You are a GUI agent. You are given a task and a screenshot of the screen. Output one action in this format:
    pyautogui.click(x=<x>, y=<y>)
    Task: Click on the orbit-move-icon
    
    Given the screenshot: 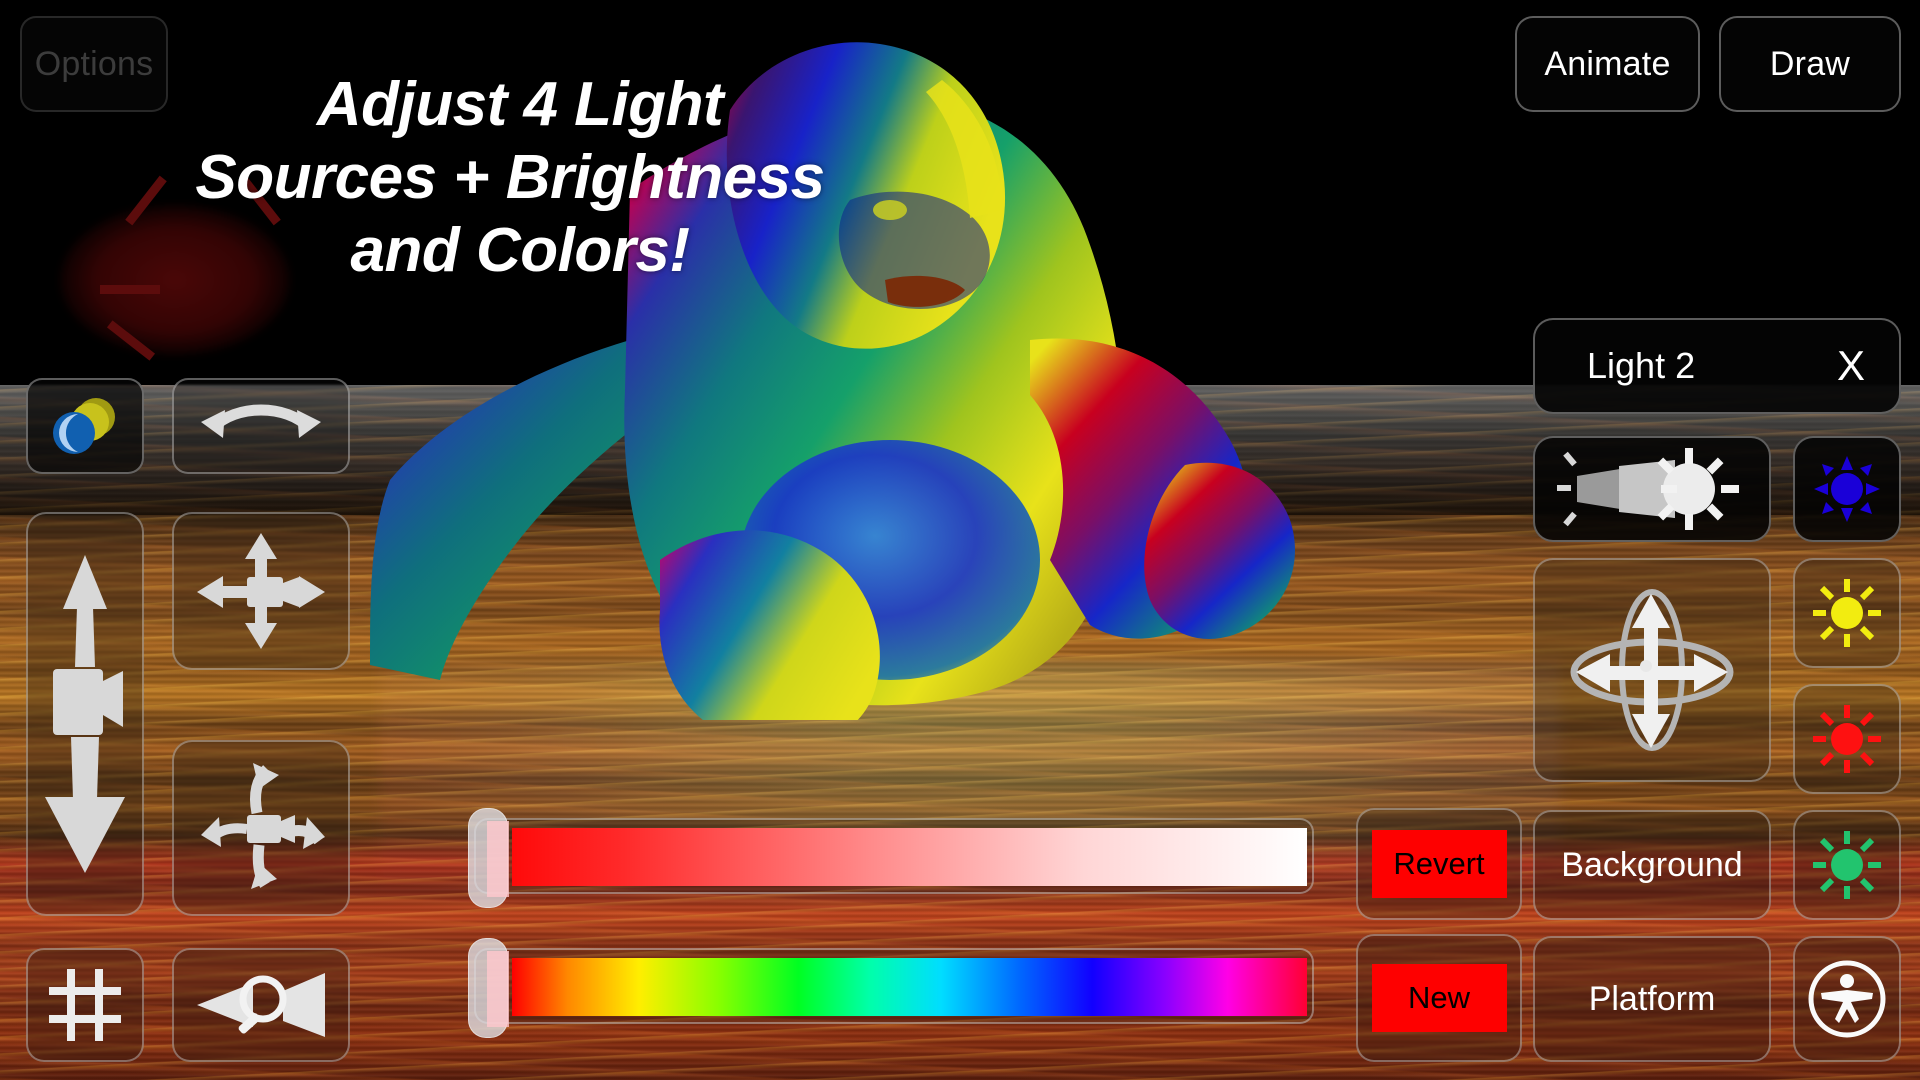 What is the action you would take?
    pyautogui.click(x=1652, y=670)
    